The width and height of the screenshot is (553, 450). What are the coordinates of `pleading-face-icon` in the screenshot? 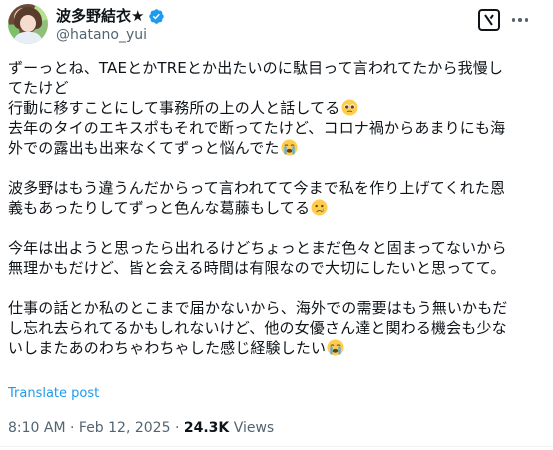 It's located at (349, 107).